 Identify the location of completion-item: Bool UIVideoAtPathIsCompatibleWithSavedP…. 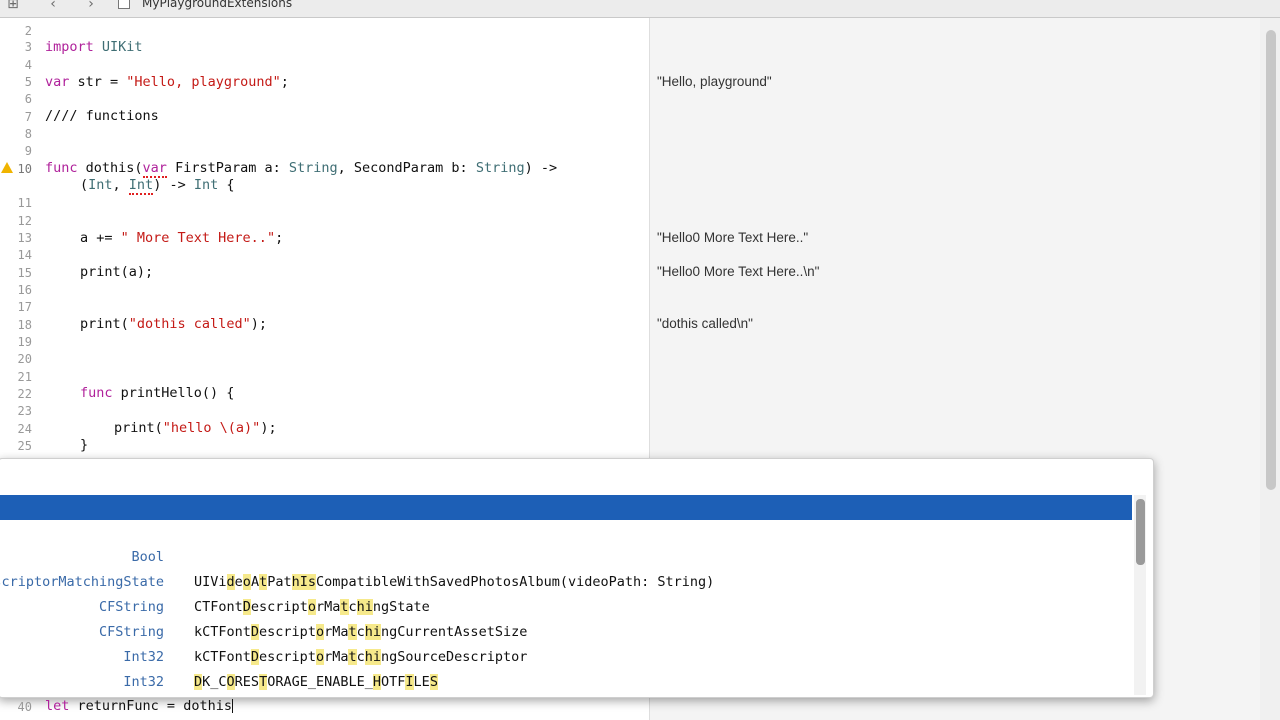
(566, 555).